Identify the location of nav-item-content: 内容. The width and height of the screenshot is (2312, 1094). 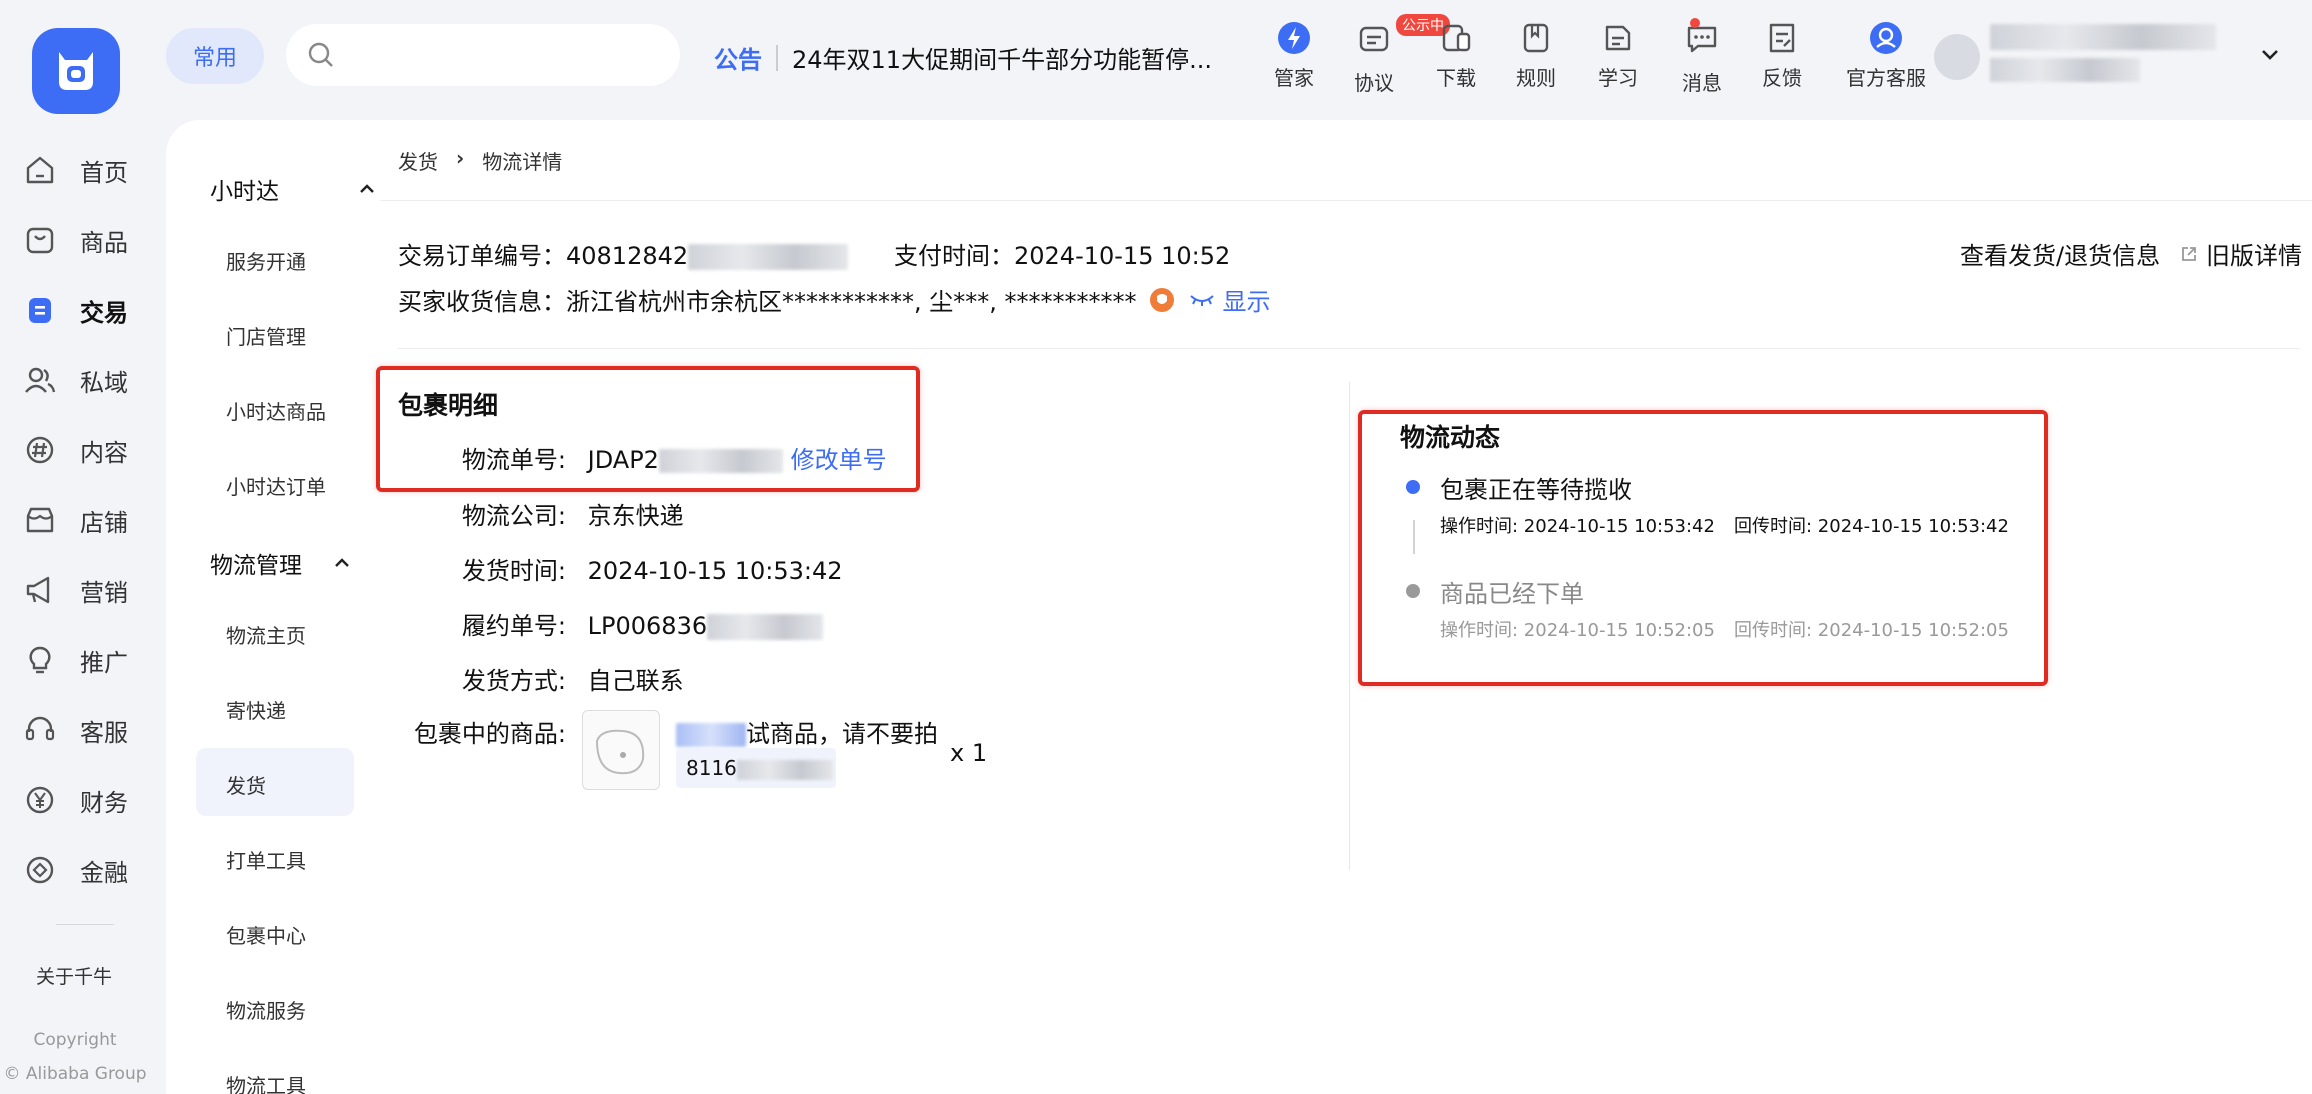
(76, 450).